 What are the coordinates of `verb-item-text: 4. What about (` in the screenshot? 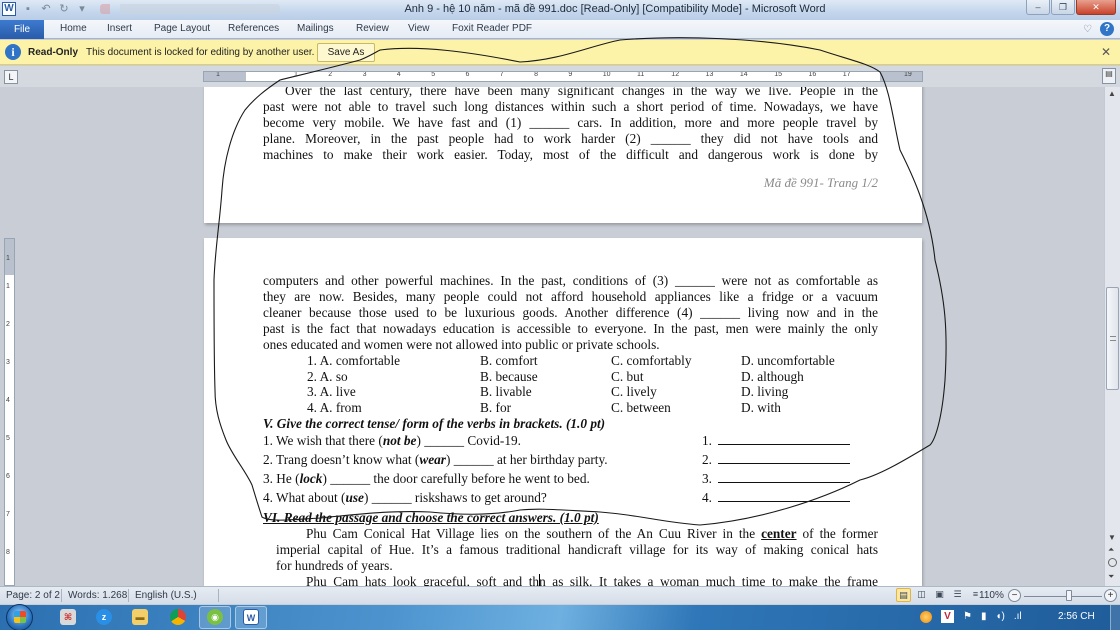 It's located at (304, 497).